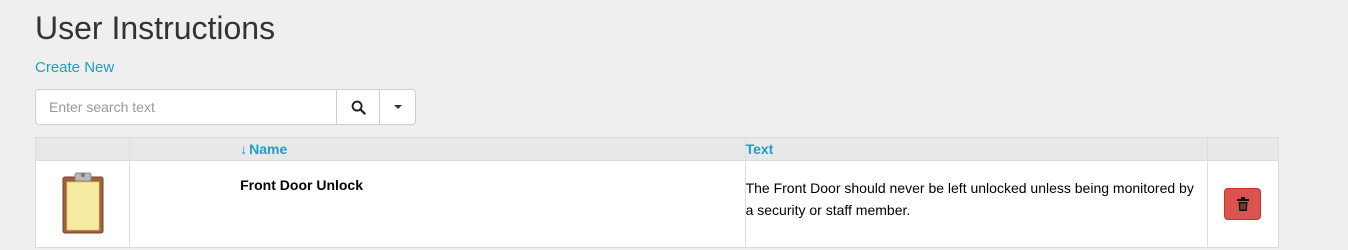 This screenshot has width=1348, height=250. Describe the element at coordinates (976, 149) in the screenshot. I see `header-text: Text` at that location.